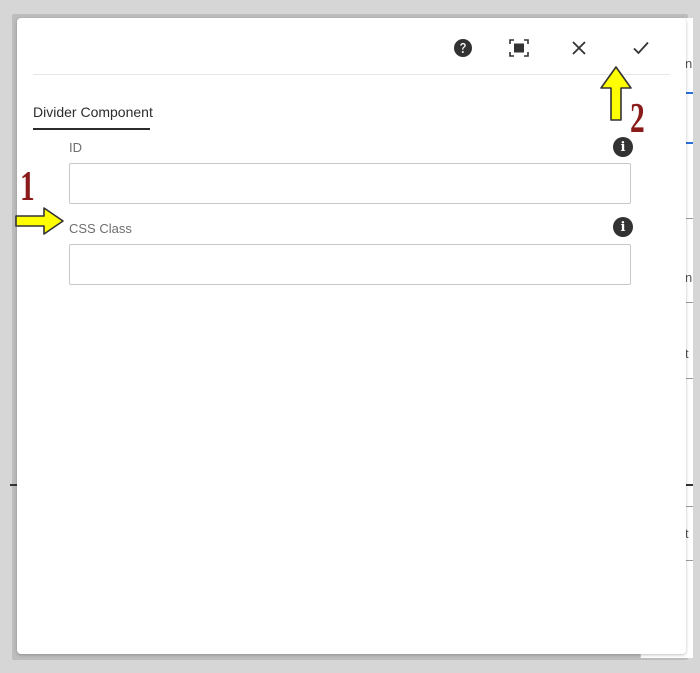 This screenshot has height=673, width=700. What do you see at coordinates (27, 187) in the screenshot?
I see `annotation-marker-1: 1` at bounding box center [27, 187].